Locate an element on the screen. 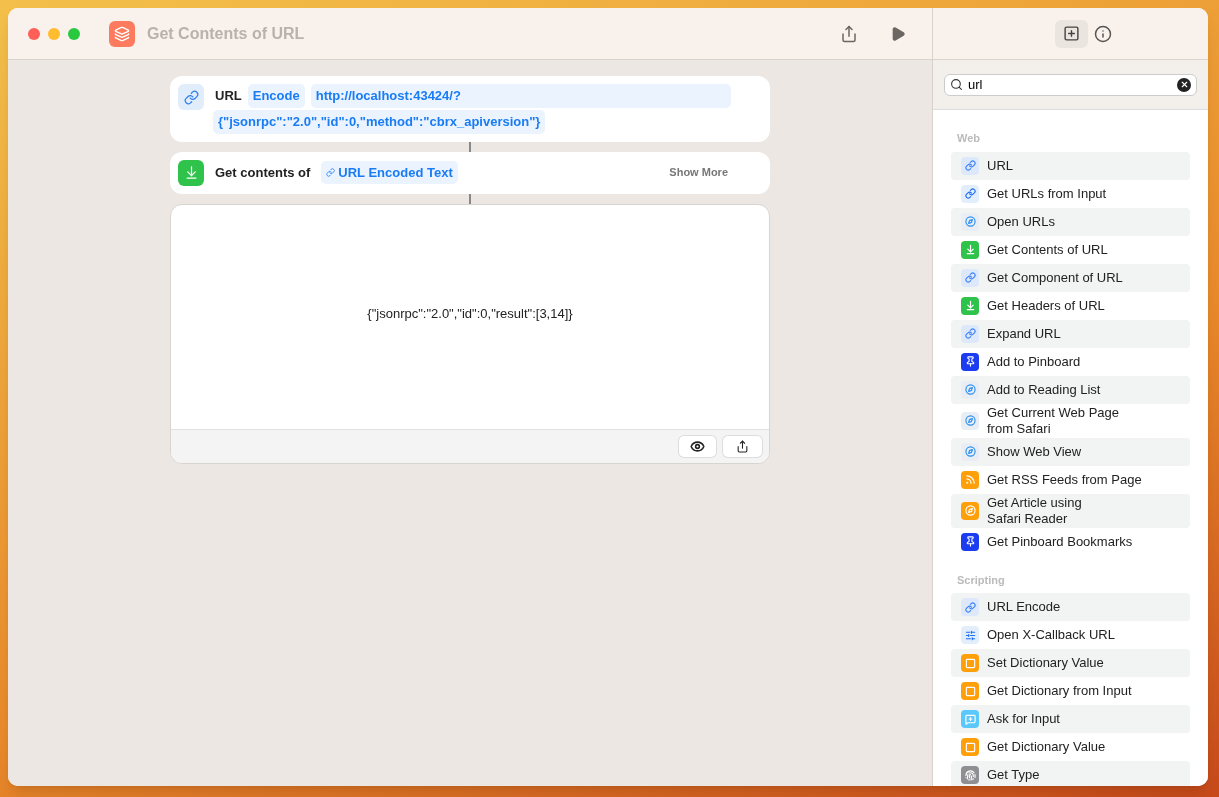  eye-icon is located at coordinates (697, 446).